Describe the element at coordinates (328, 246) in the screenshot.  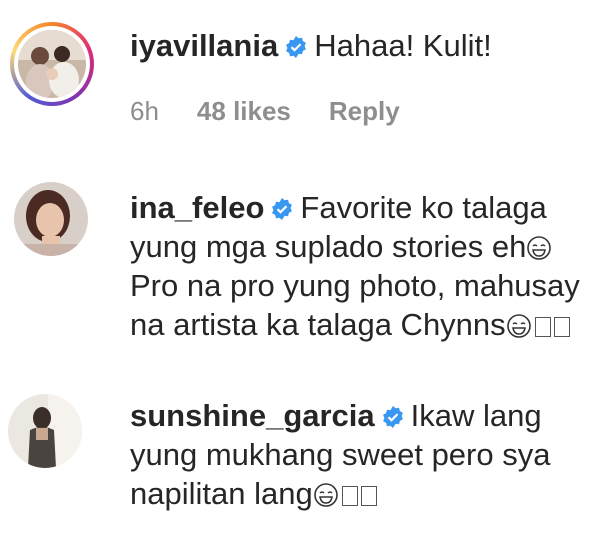
I see `comment-body-line: yung mga suplado stories eh` at that location.